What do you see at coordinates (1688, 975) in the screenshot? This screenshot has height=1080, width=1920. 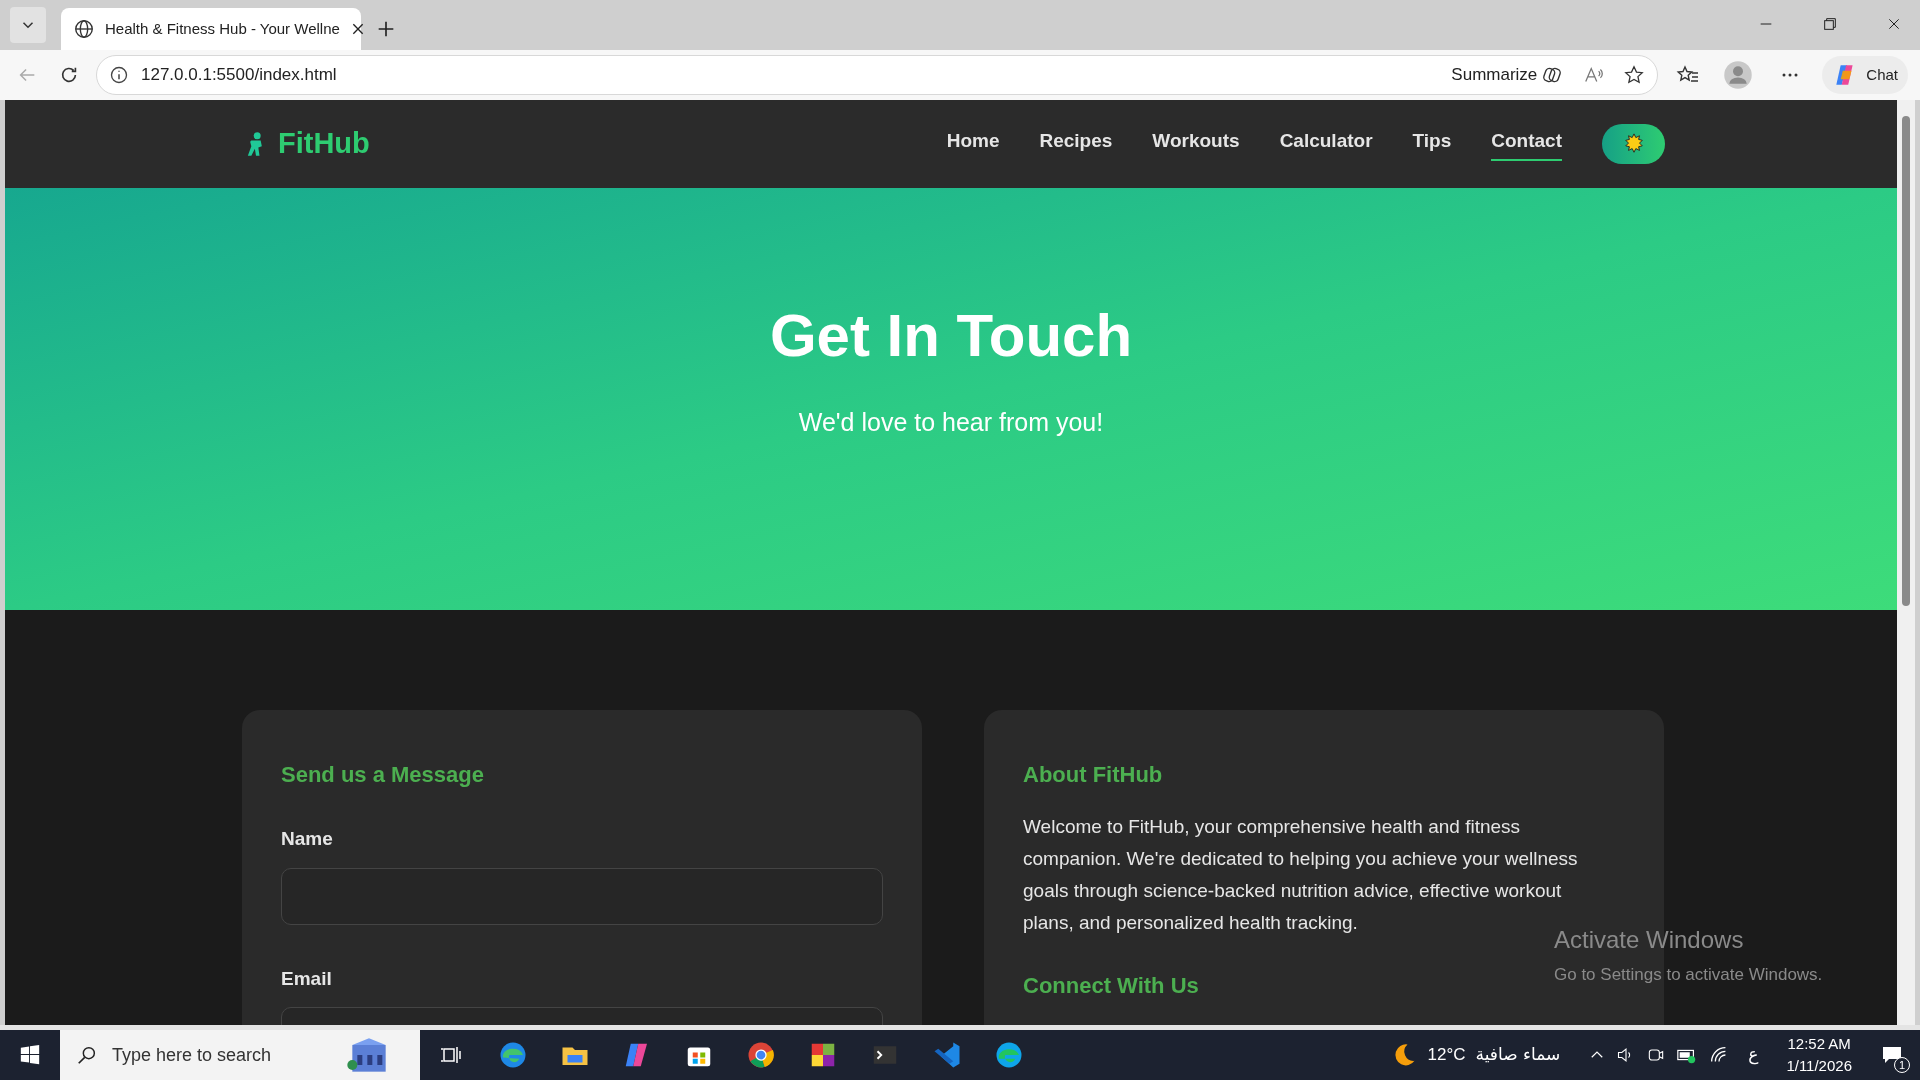 I see `activation-text: Go to Settings to activate Windows.` at bounding box center [1688, 975].